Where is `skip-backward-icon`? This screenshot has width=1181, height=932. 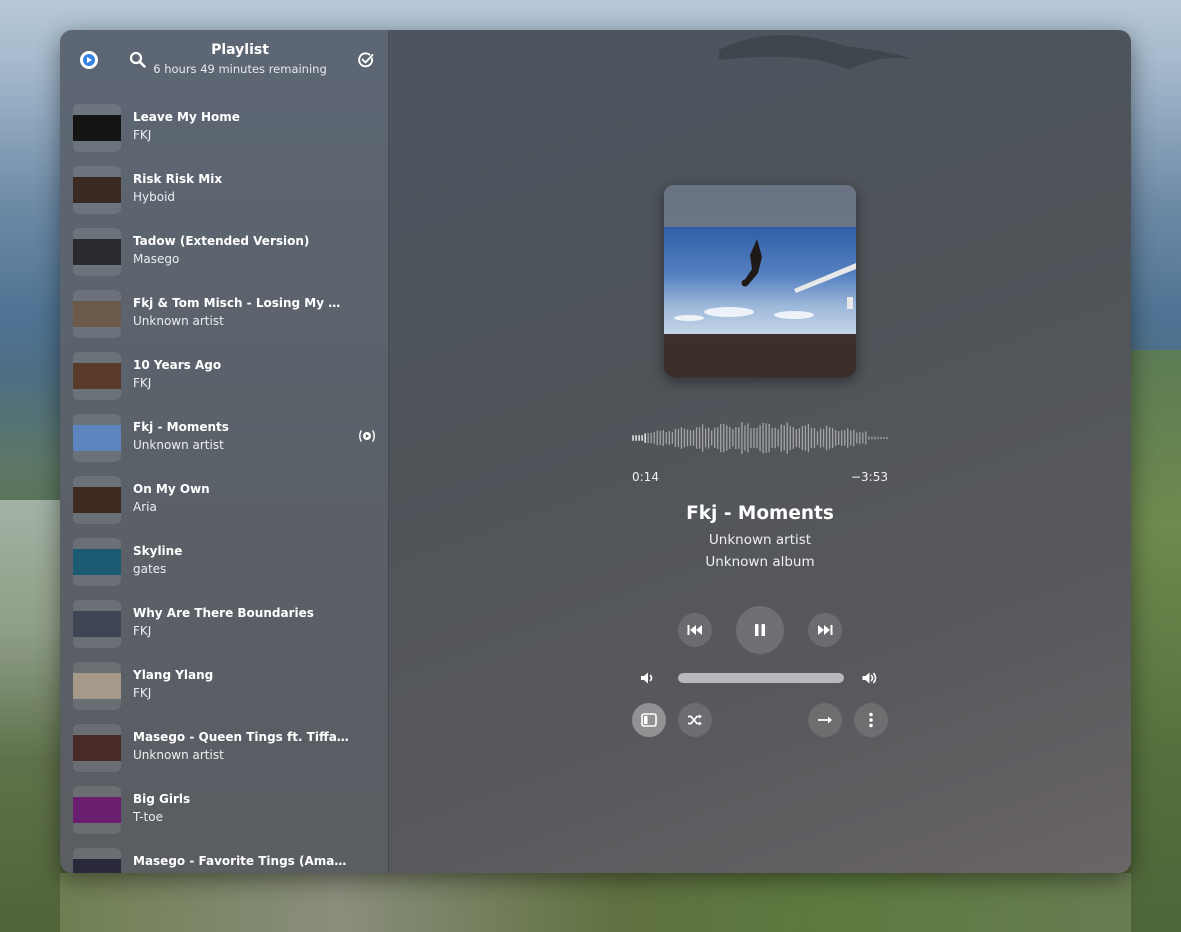 skip-backward-icon is located at coordinates (694, 630).